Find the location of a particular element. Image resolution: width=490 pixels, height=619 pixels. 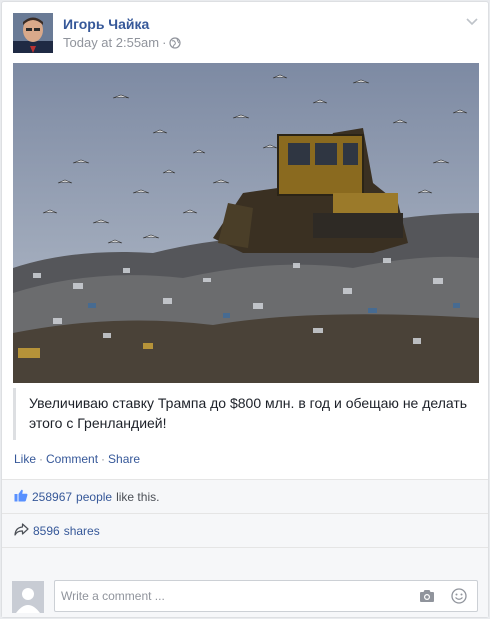

likes-section: 258967 people like this. is located at coordinates (245, 496).